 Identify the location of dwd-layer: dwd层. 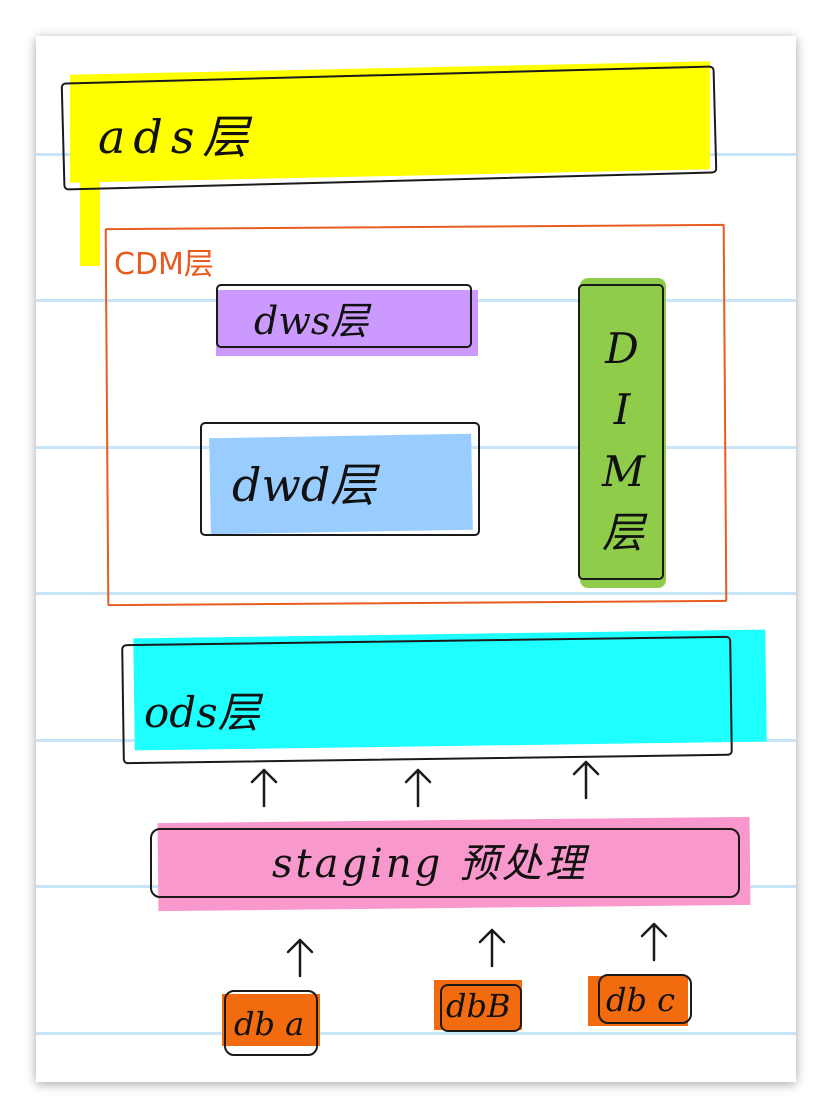
(350, 481).